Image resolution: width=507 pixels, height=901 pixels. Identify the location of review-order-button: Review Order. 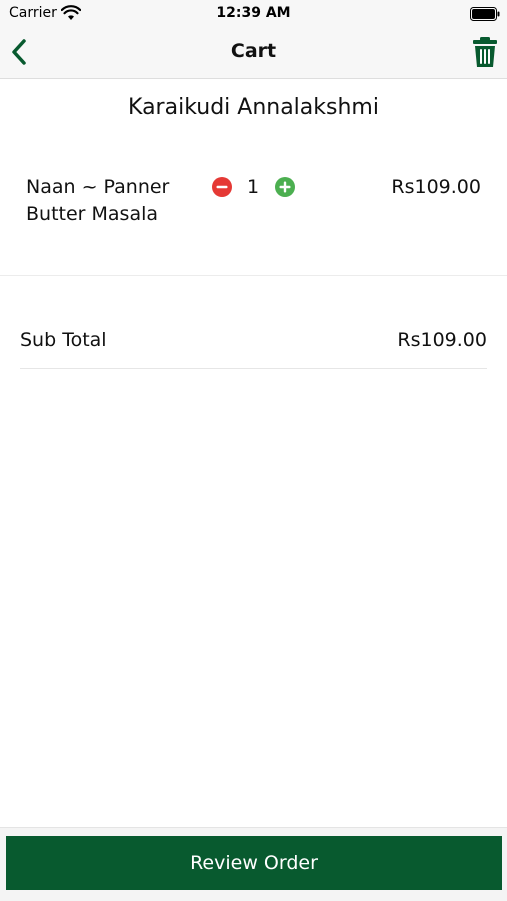
(254, 863).